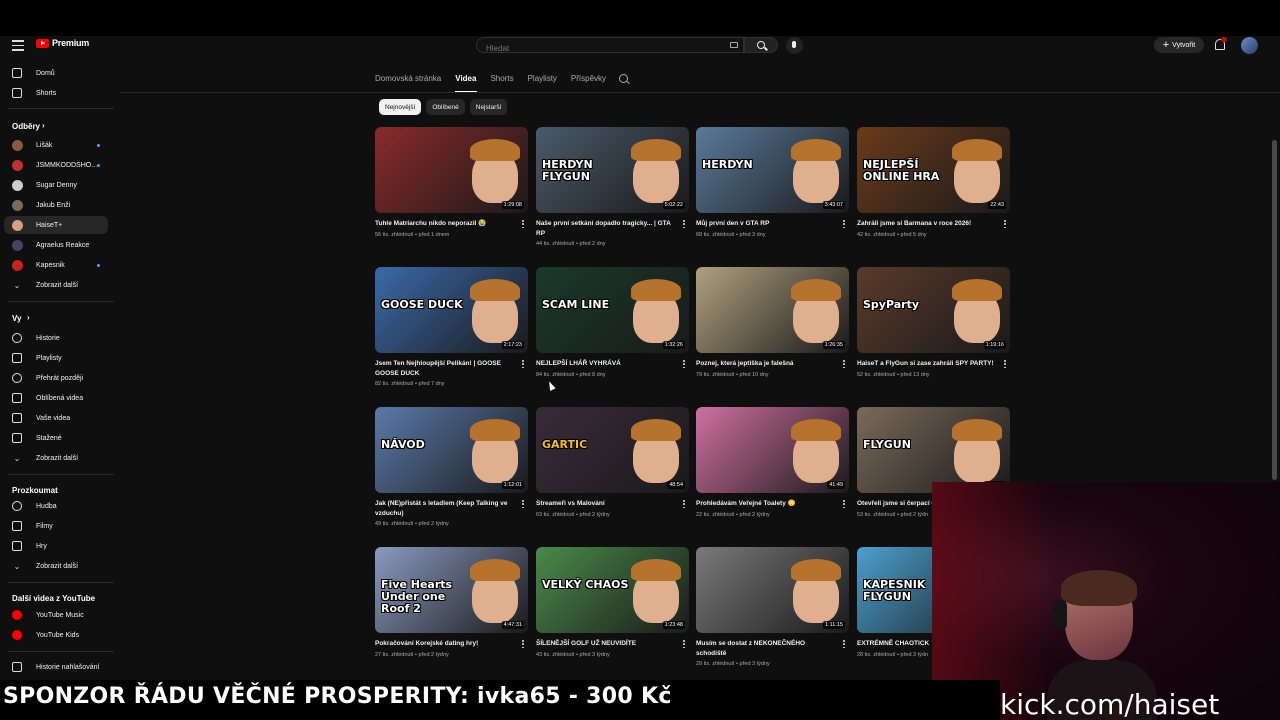 Image resolution: width=1280 pixels, height=720 pixels. I want to click on video-title: Zahráli jsme si Barmana v roce 2026!, so click(927, 224).